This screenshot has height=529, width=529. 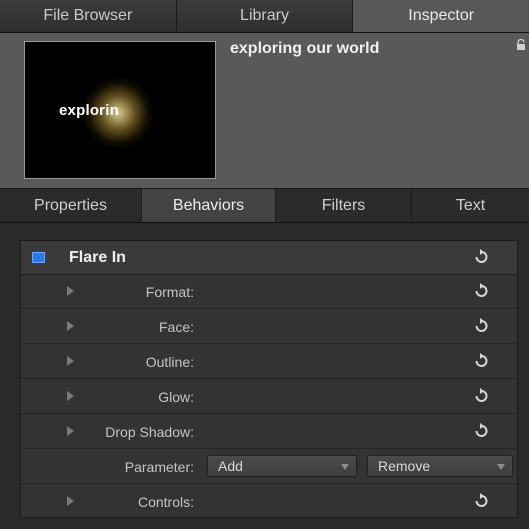 What do you see at coordinates (169, 292) in the screenshot?
I see `format-label: Format:` at bounding box center [169, 292].